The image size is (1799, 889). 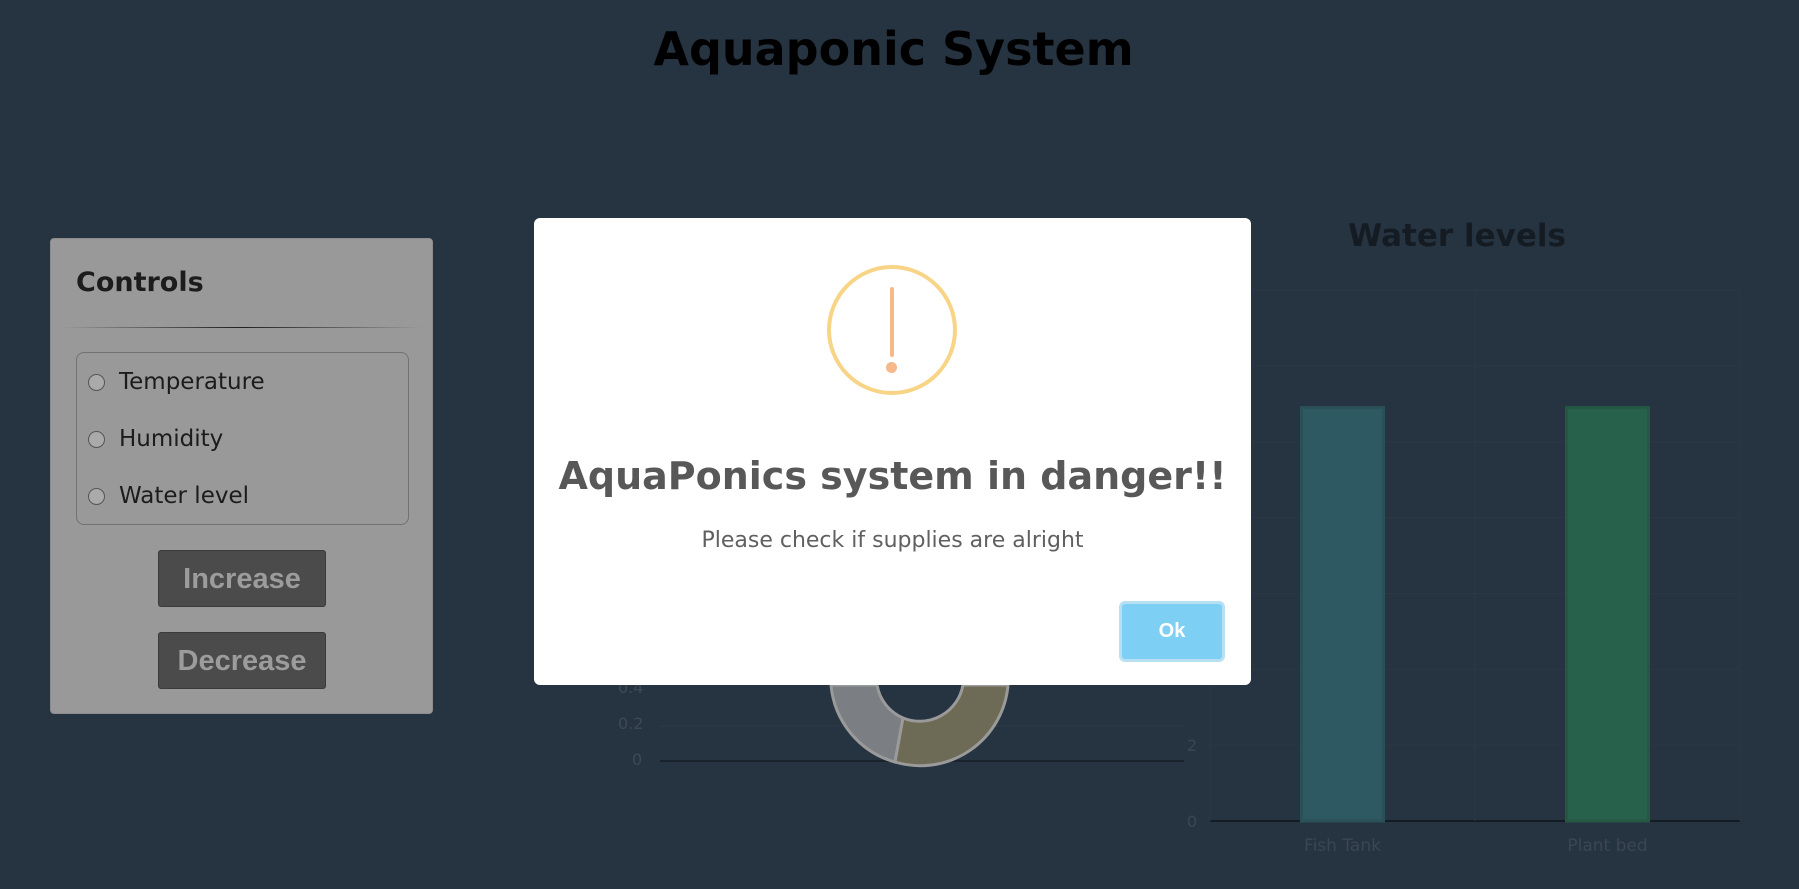 What do you see at coordinates (892, 330) in the screenshot?
I see `warning-exclamation-icon` at bounding box center [892, 330].